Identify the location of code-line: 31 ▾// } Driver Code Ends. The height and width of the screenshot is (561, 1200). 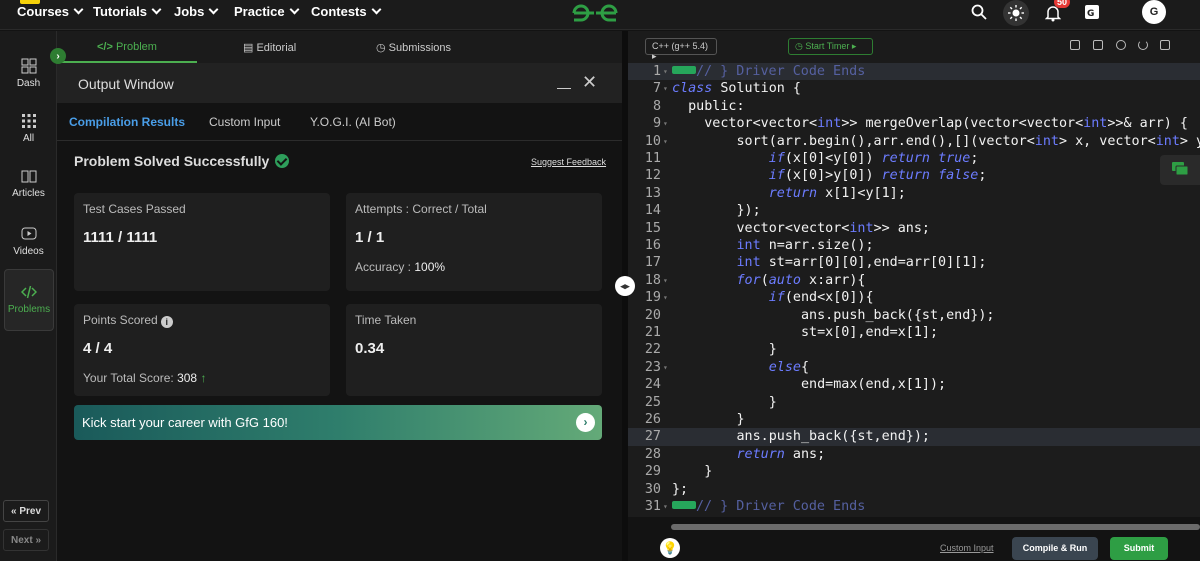
(914, 506).